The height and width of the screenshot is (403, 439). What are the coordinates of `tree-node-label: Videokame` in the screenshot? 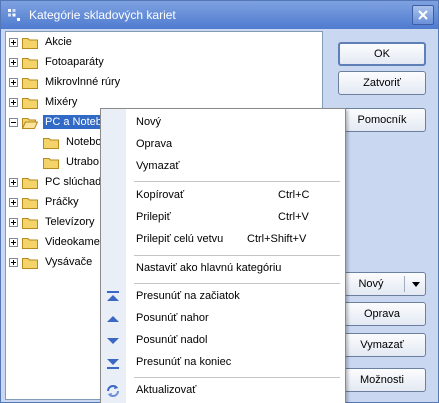 It's located at (72, 242).